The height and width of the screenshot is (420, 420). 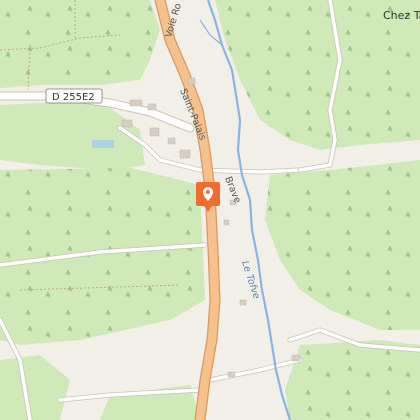 I want to click on road-shield-d255e2: D 255E2, so click(x=74, y=96).